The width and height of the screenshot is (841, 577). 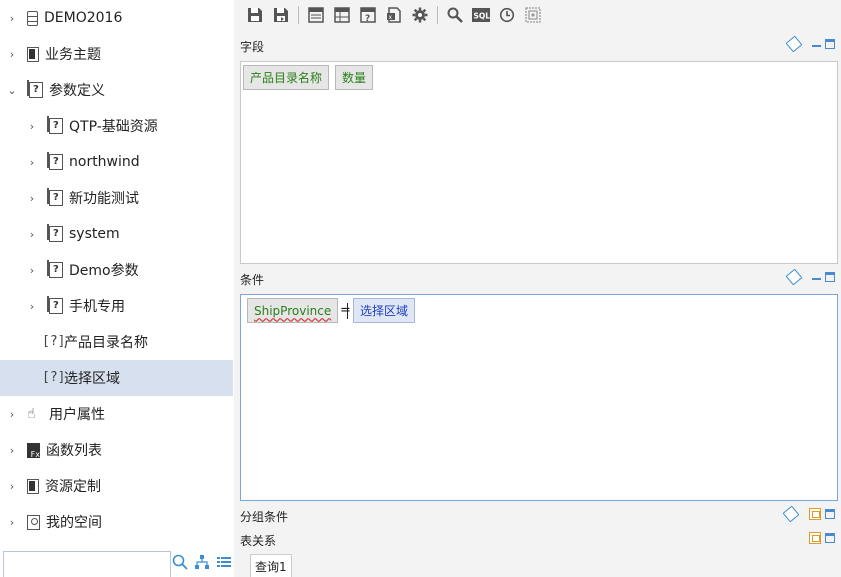 I want to click on sql-button: SQL, so click(x=481, y=15).